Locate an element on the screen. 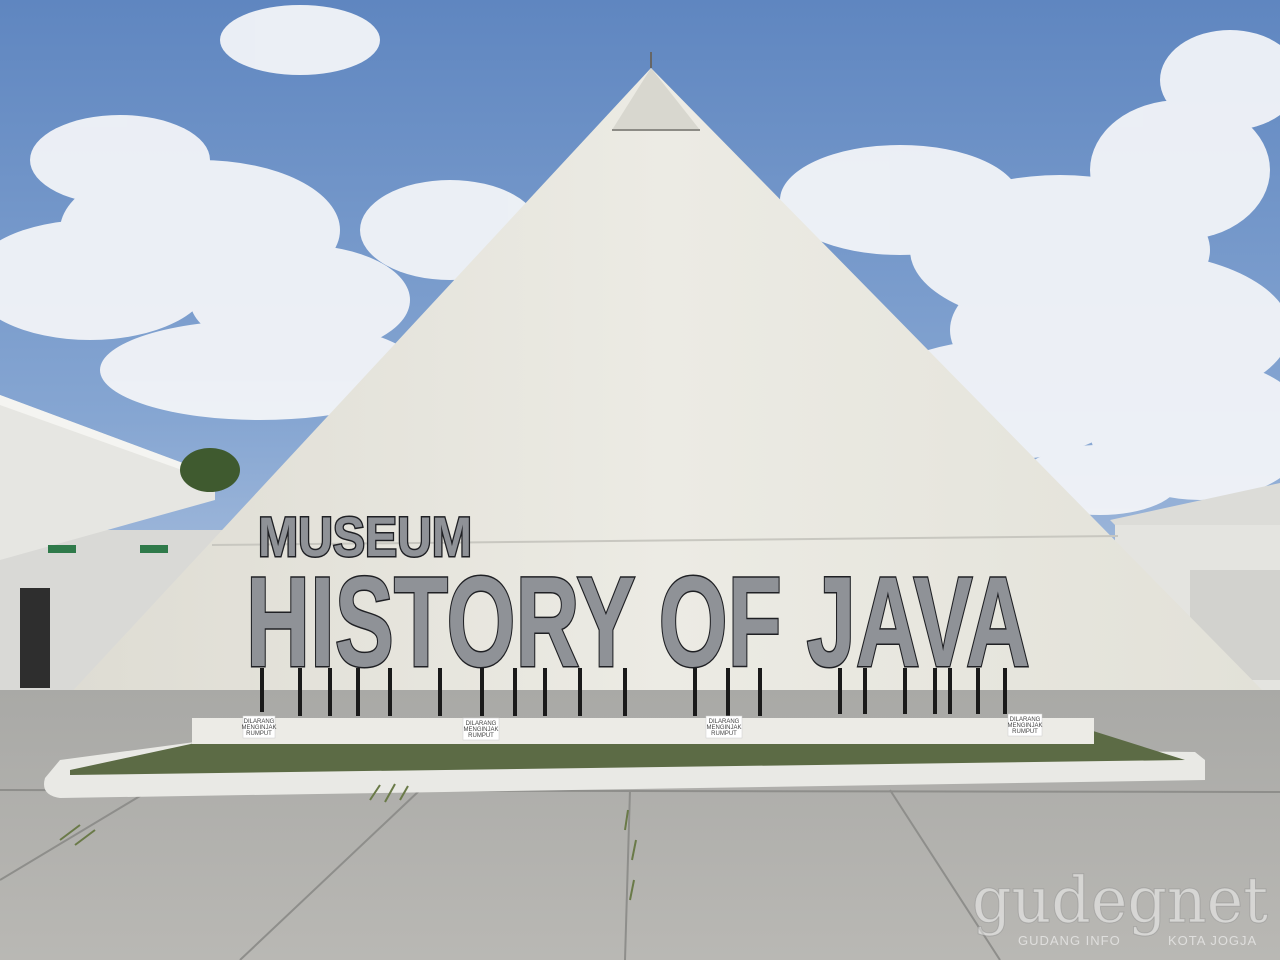 The image size is (1280, 960). plaque-3: DILARANG MENGINJAK RUMPUT is located at coordinates (724, 727).